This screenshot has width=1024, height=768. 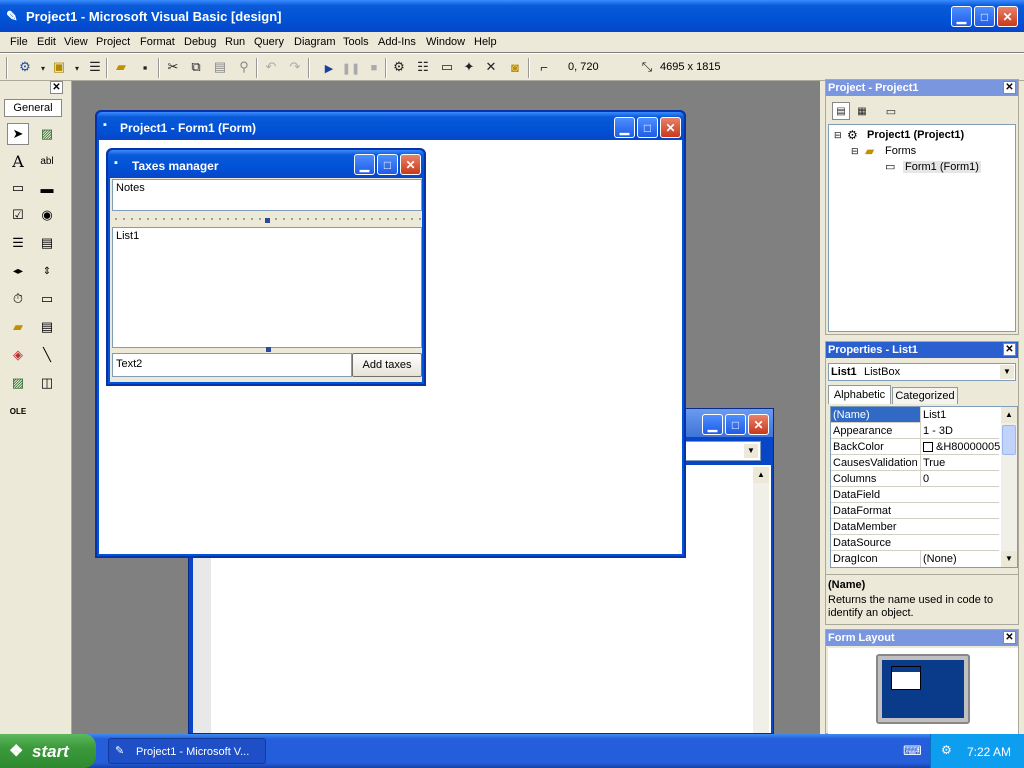 I want to click on data-view-icon: ◙, so click(x=515, y=67).